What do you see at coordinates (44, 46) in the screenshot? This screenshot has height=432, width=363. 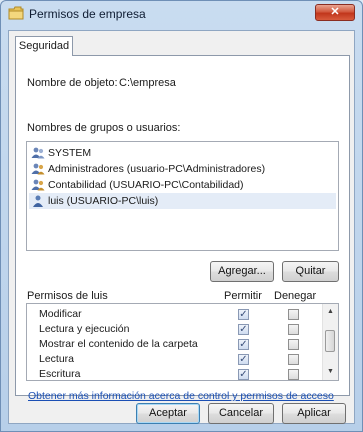 I see `tab-security: Seguridad` at bounding box center [44, 46].